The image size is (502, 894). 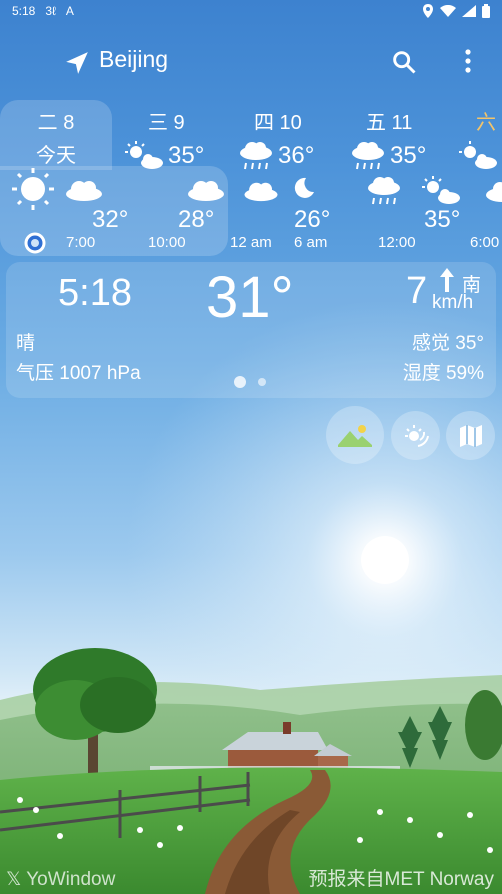 What do you see at coordinates (417, 291) in the screenshot?
I see `wind-speed: 7` at bounding box center [417, 291].